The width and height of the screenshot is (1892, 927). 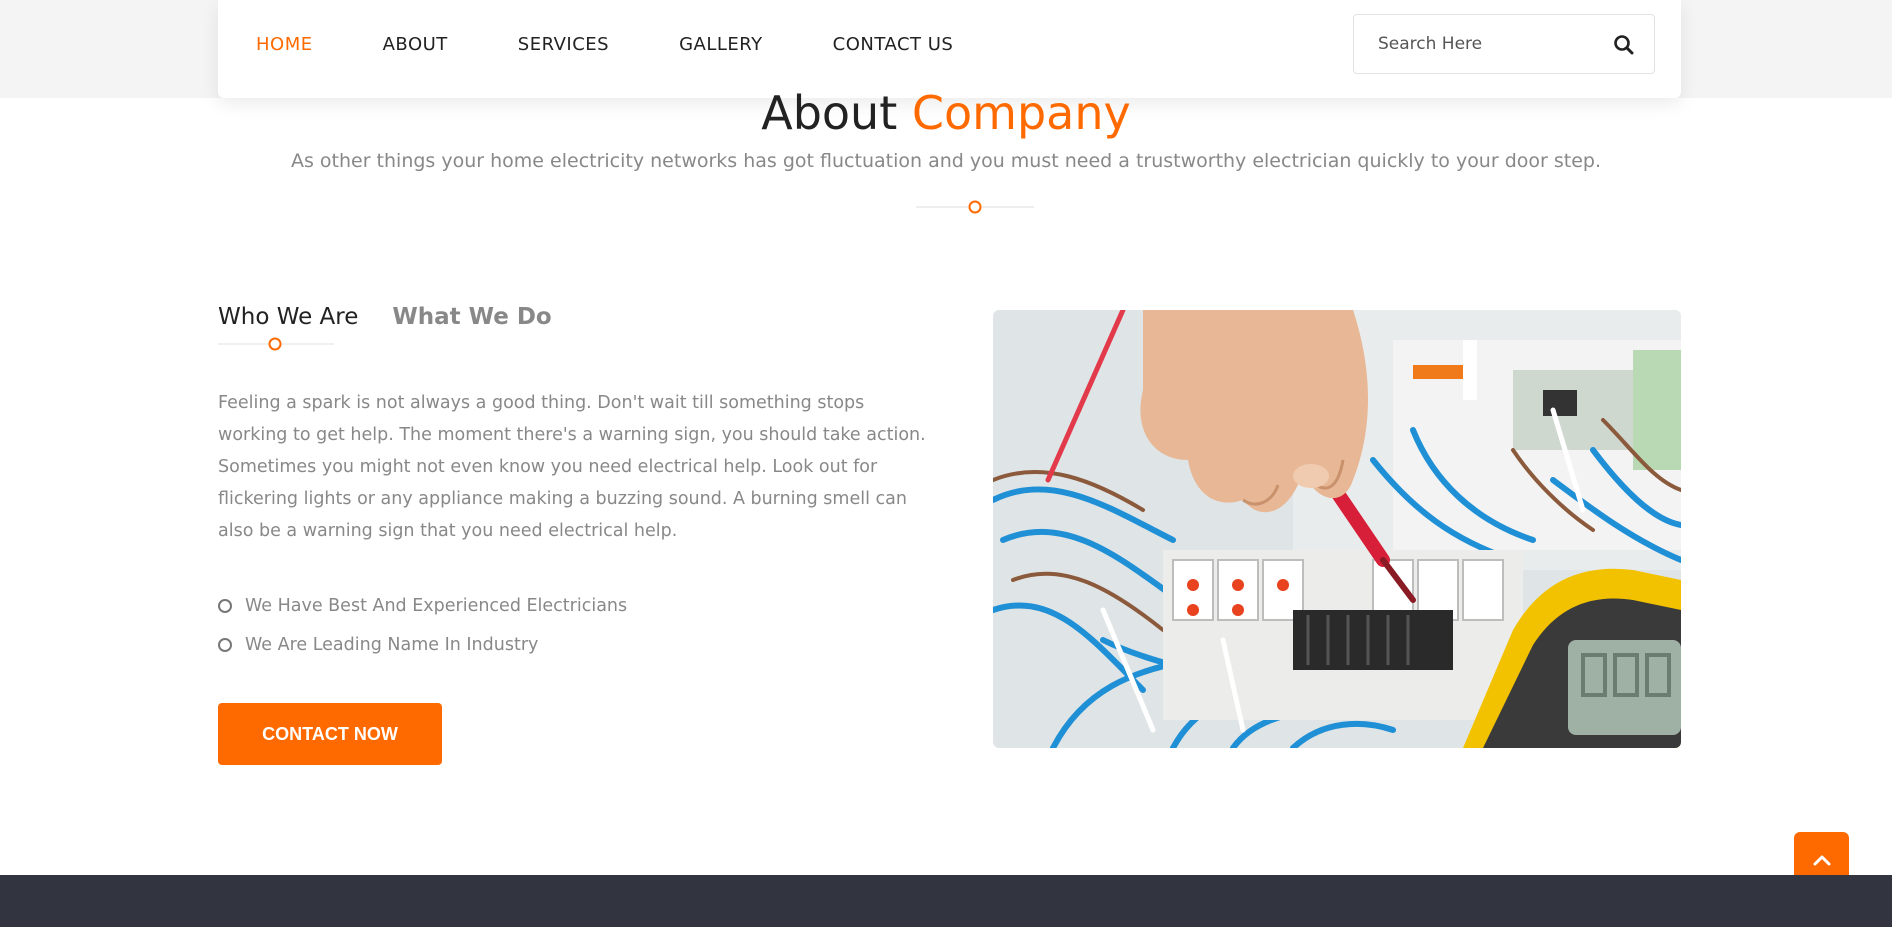 What do you see at coordinates (1488, 44) in the screenshot?
I see `search-input` at bounding box center [1488, 44].